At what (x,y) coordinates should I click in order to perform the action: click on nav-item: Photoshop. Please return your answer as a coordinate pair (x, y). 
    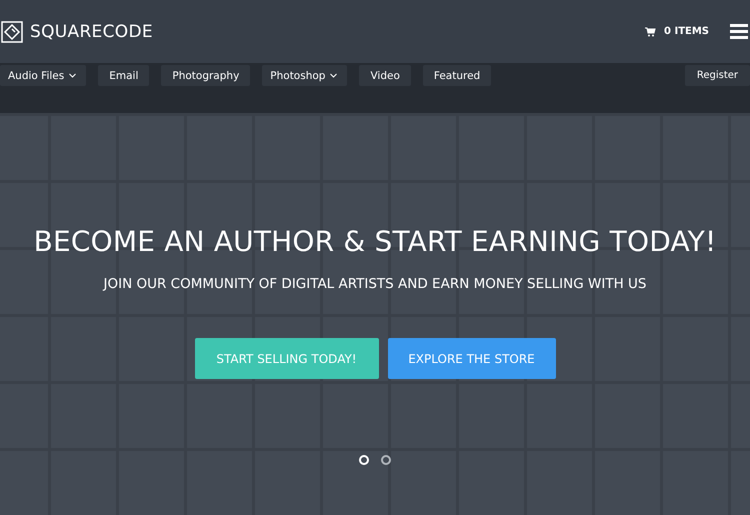
    Looking at the image, I should click on (305, 75).